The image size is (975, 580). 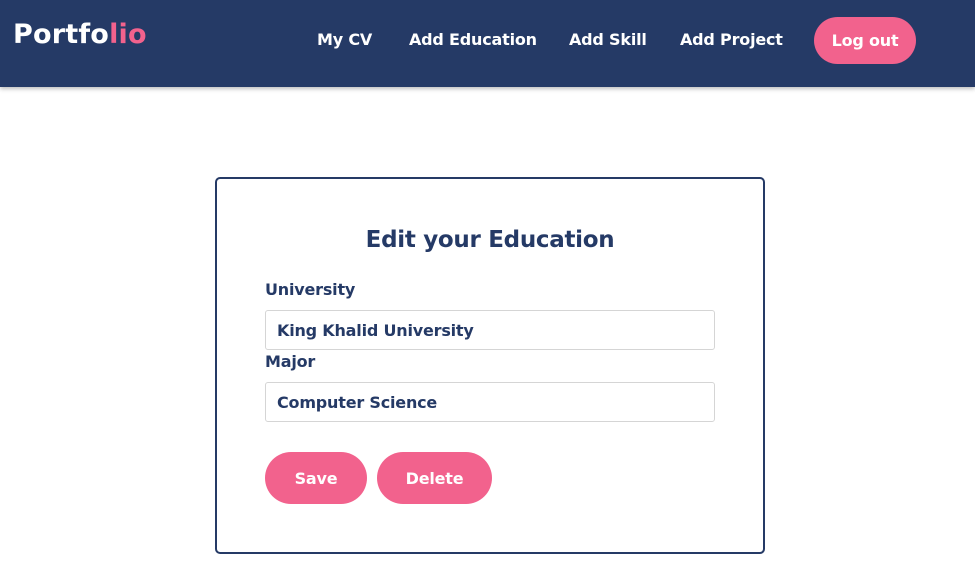 What do you see at coordinates (434, 478) in the screenshot?
I see `delete-button: Delete` at bounding box center [434, 478].